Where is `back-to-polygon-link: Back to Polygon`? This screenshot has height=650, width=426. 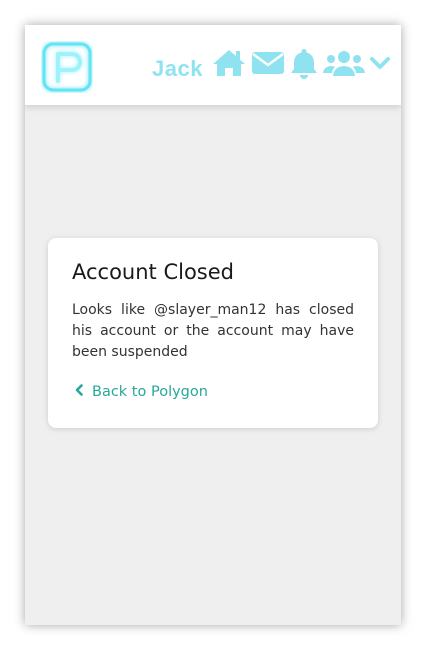
back-to-polygon-link: Back to Polygon is located at coordinates (141, 392).